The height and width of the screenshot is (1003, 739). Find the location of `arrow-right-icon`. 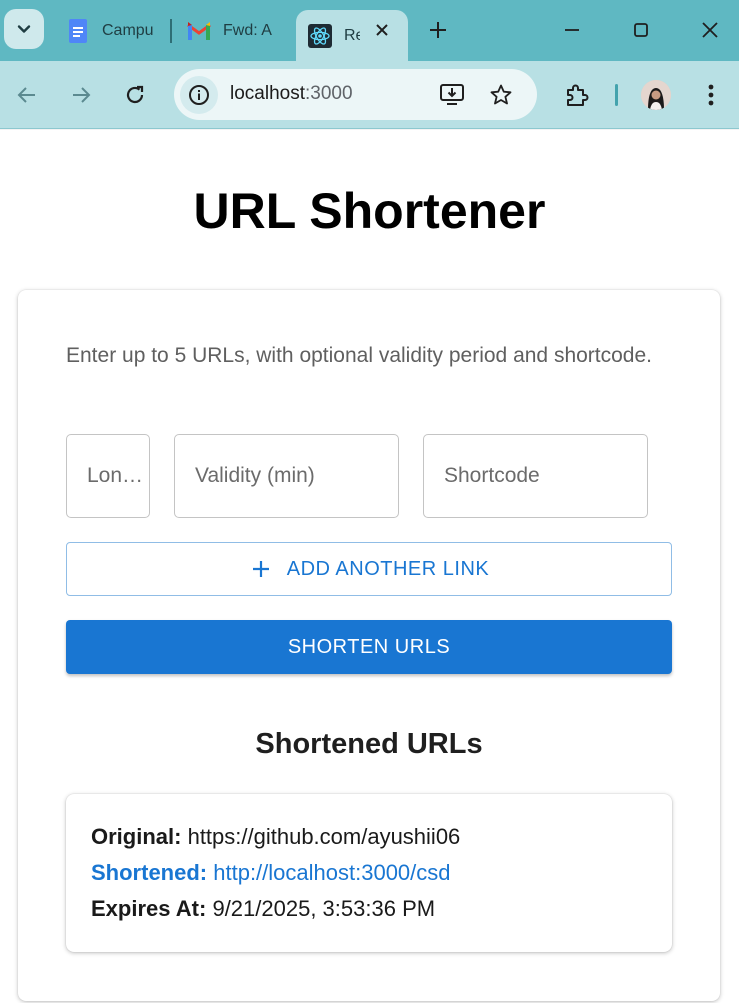

arrow-right-icon is located at coordinates (82, 95).